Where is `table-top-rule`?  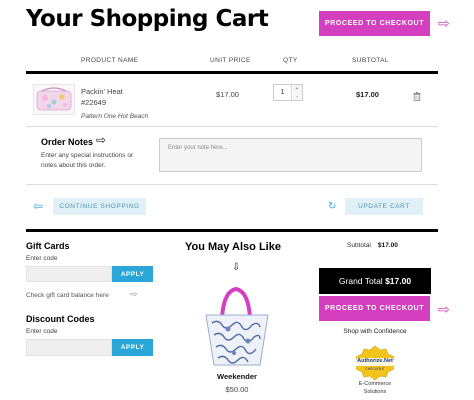 table-top-rule is located at coordinates (232, 72).